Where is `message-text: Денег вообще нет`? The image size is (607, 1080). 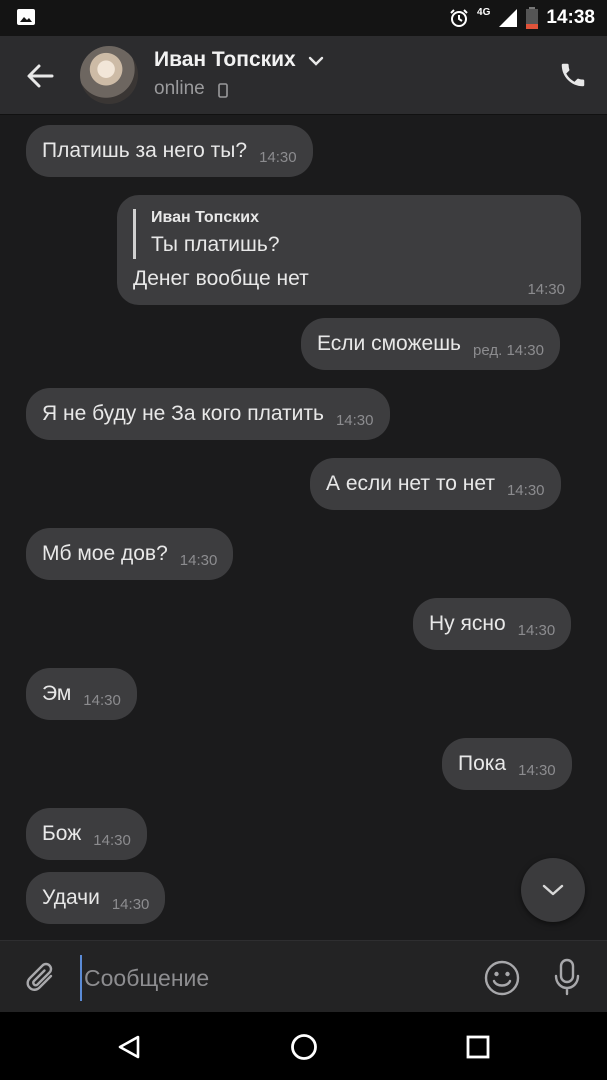 message-text: Денег вообще нет is located at coordinates (221, 278).